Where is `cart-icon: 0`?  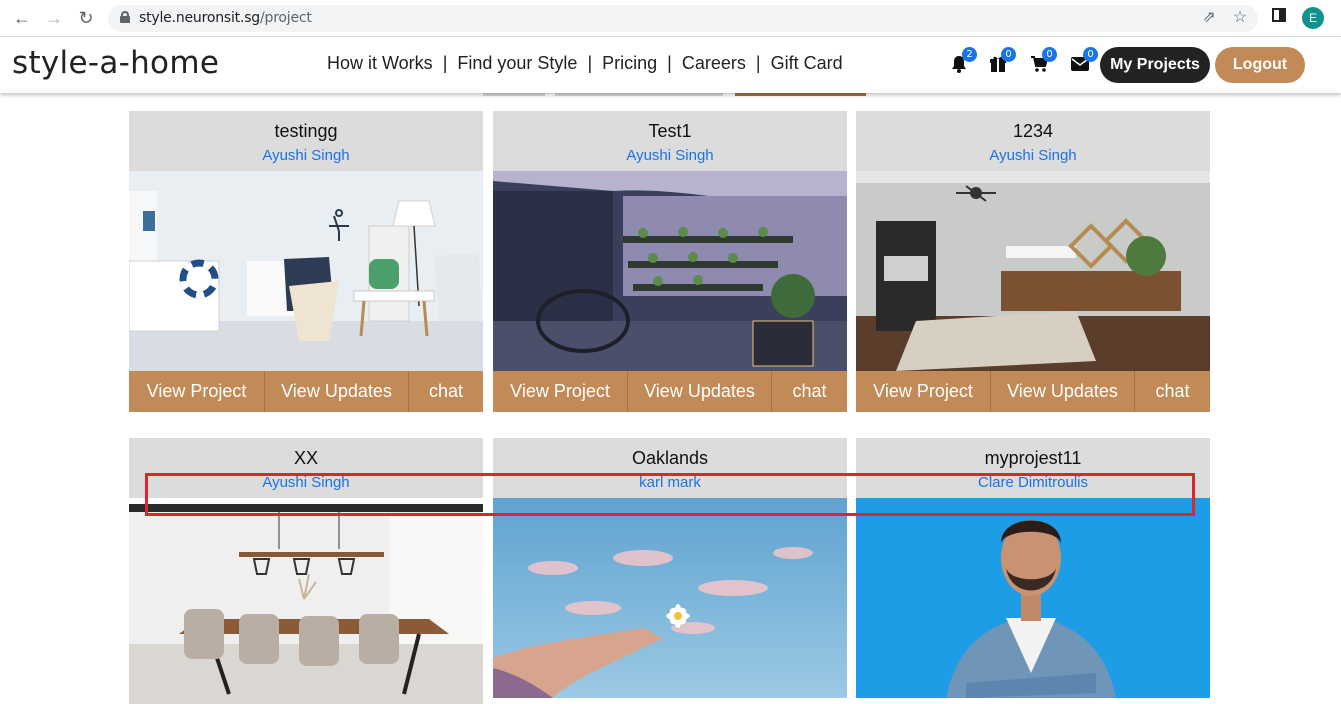
cart-icon: 0 is located at coordinates (1043, 61).